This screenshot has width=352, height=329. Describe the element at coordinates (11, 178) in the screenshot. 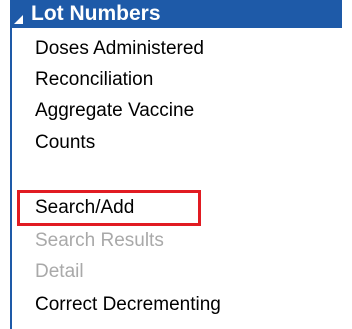

I see `menu-left-border` at that location.